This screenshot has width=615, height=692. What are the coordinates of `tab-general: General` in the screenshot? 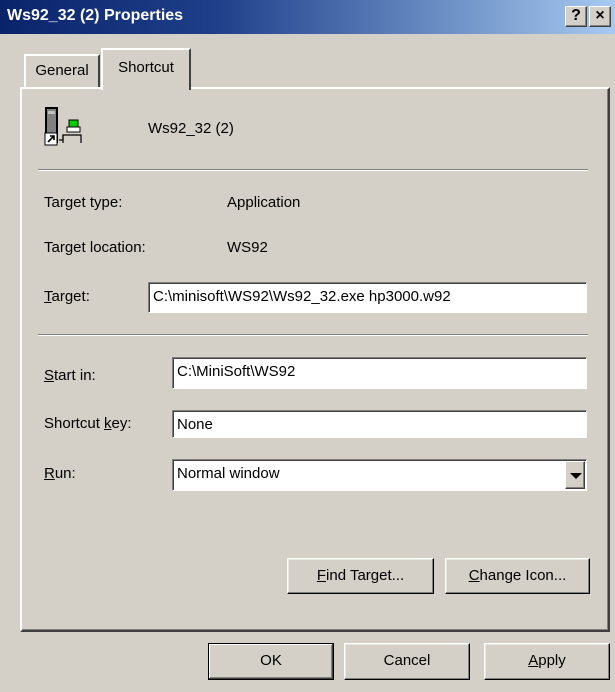 It's located at (62, 70).